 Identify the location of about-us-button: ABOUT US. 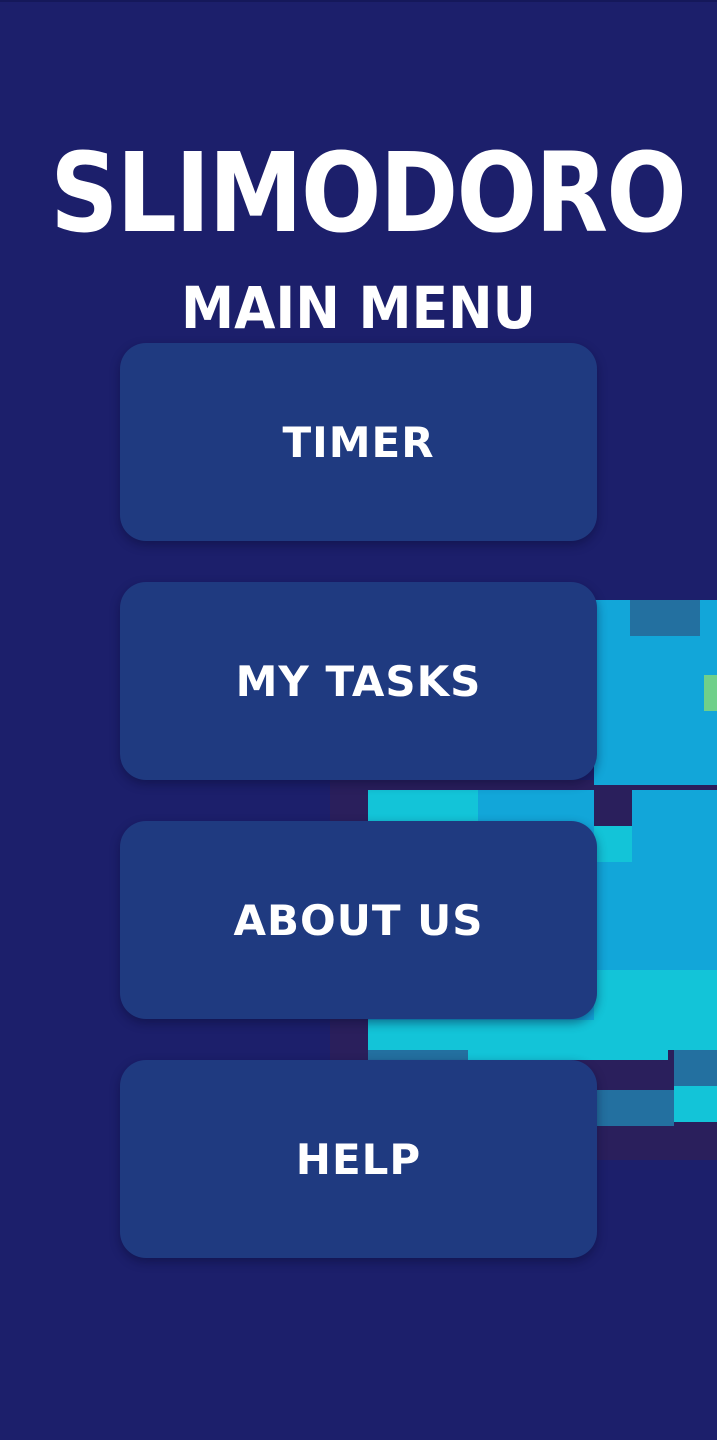
(358, 920).